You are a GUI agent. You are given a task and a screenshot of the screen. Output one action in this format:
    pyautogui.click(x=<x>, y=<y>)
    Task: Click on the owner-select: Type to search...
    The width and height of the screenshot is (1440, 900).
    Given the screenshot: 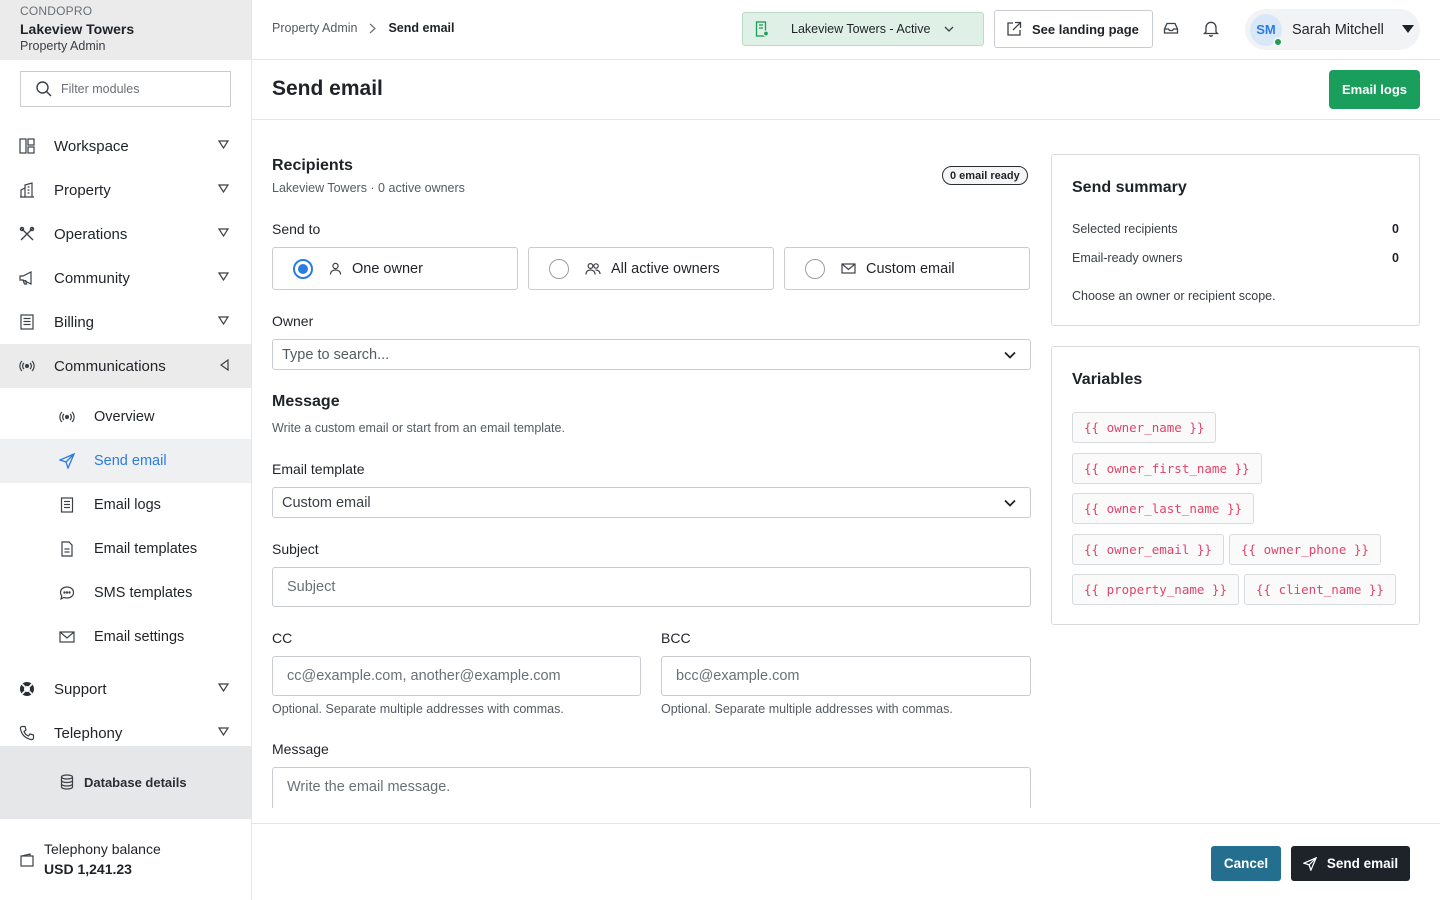 What is the action you would take?
    pyautogui.click(x=651, y=354)
    